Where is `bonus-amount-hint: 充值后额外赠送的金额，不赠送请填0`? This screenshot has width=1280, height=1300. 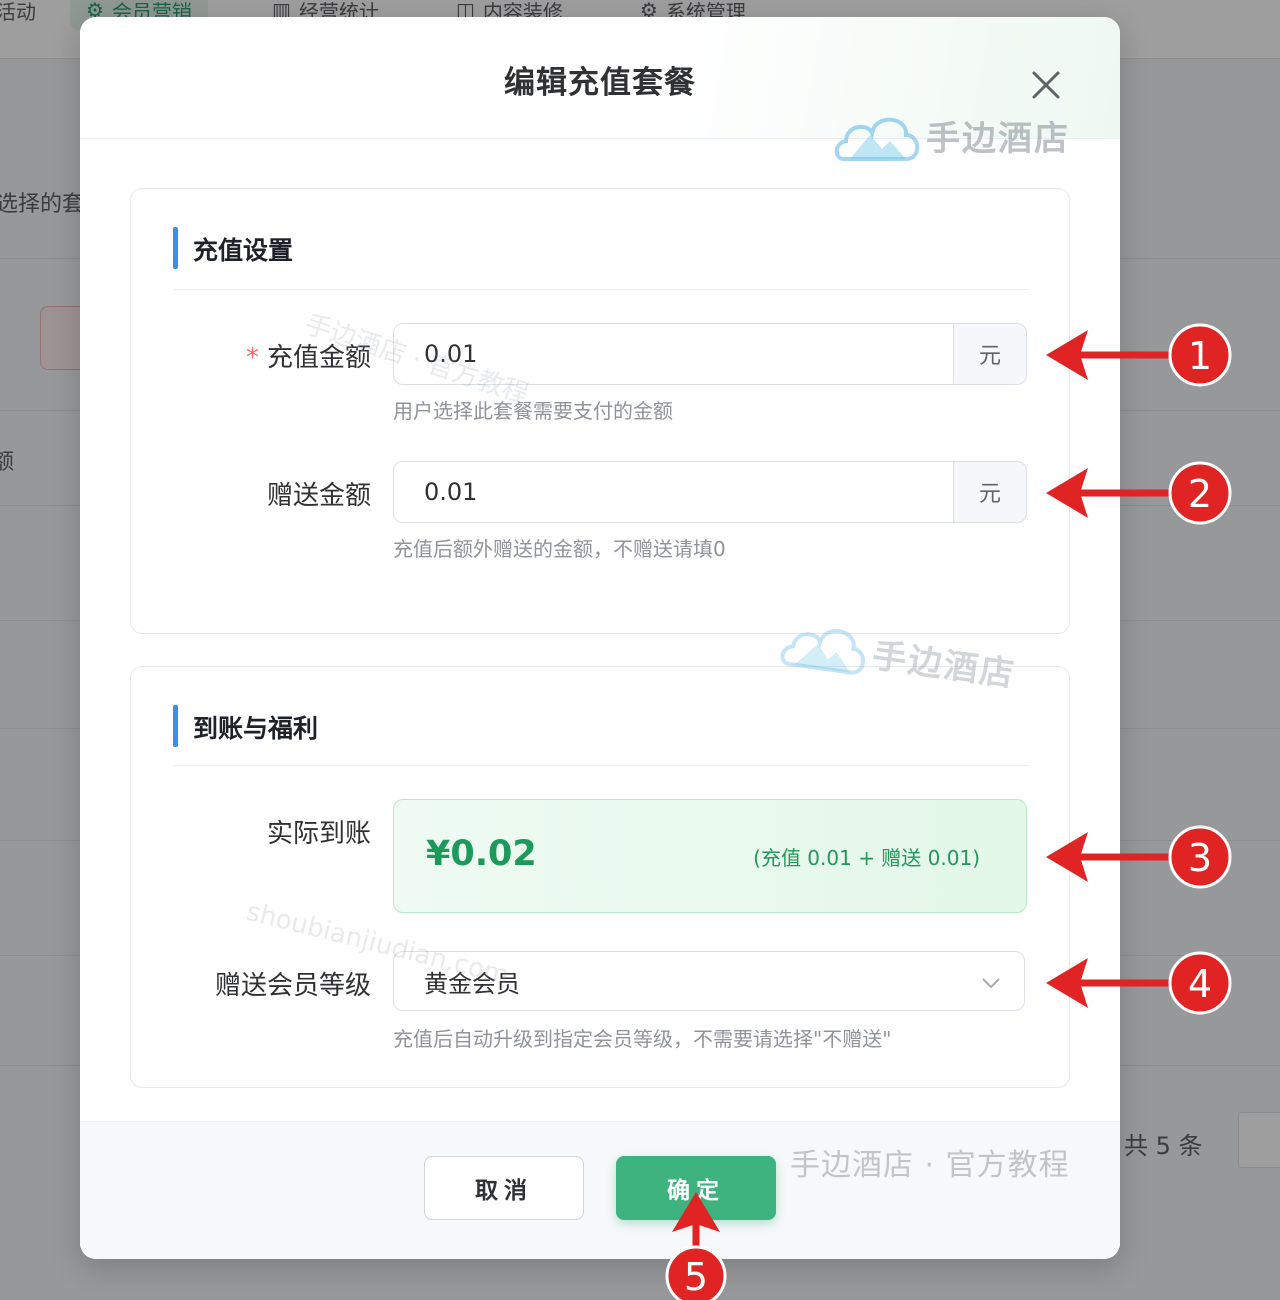 bonus-amount-hint: 充值后额外赠送的金额，不赠送请填0 is located at coordinates (559, 549).